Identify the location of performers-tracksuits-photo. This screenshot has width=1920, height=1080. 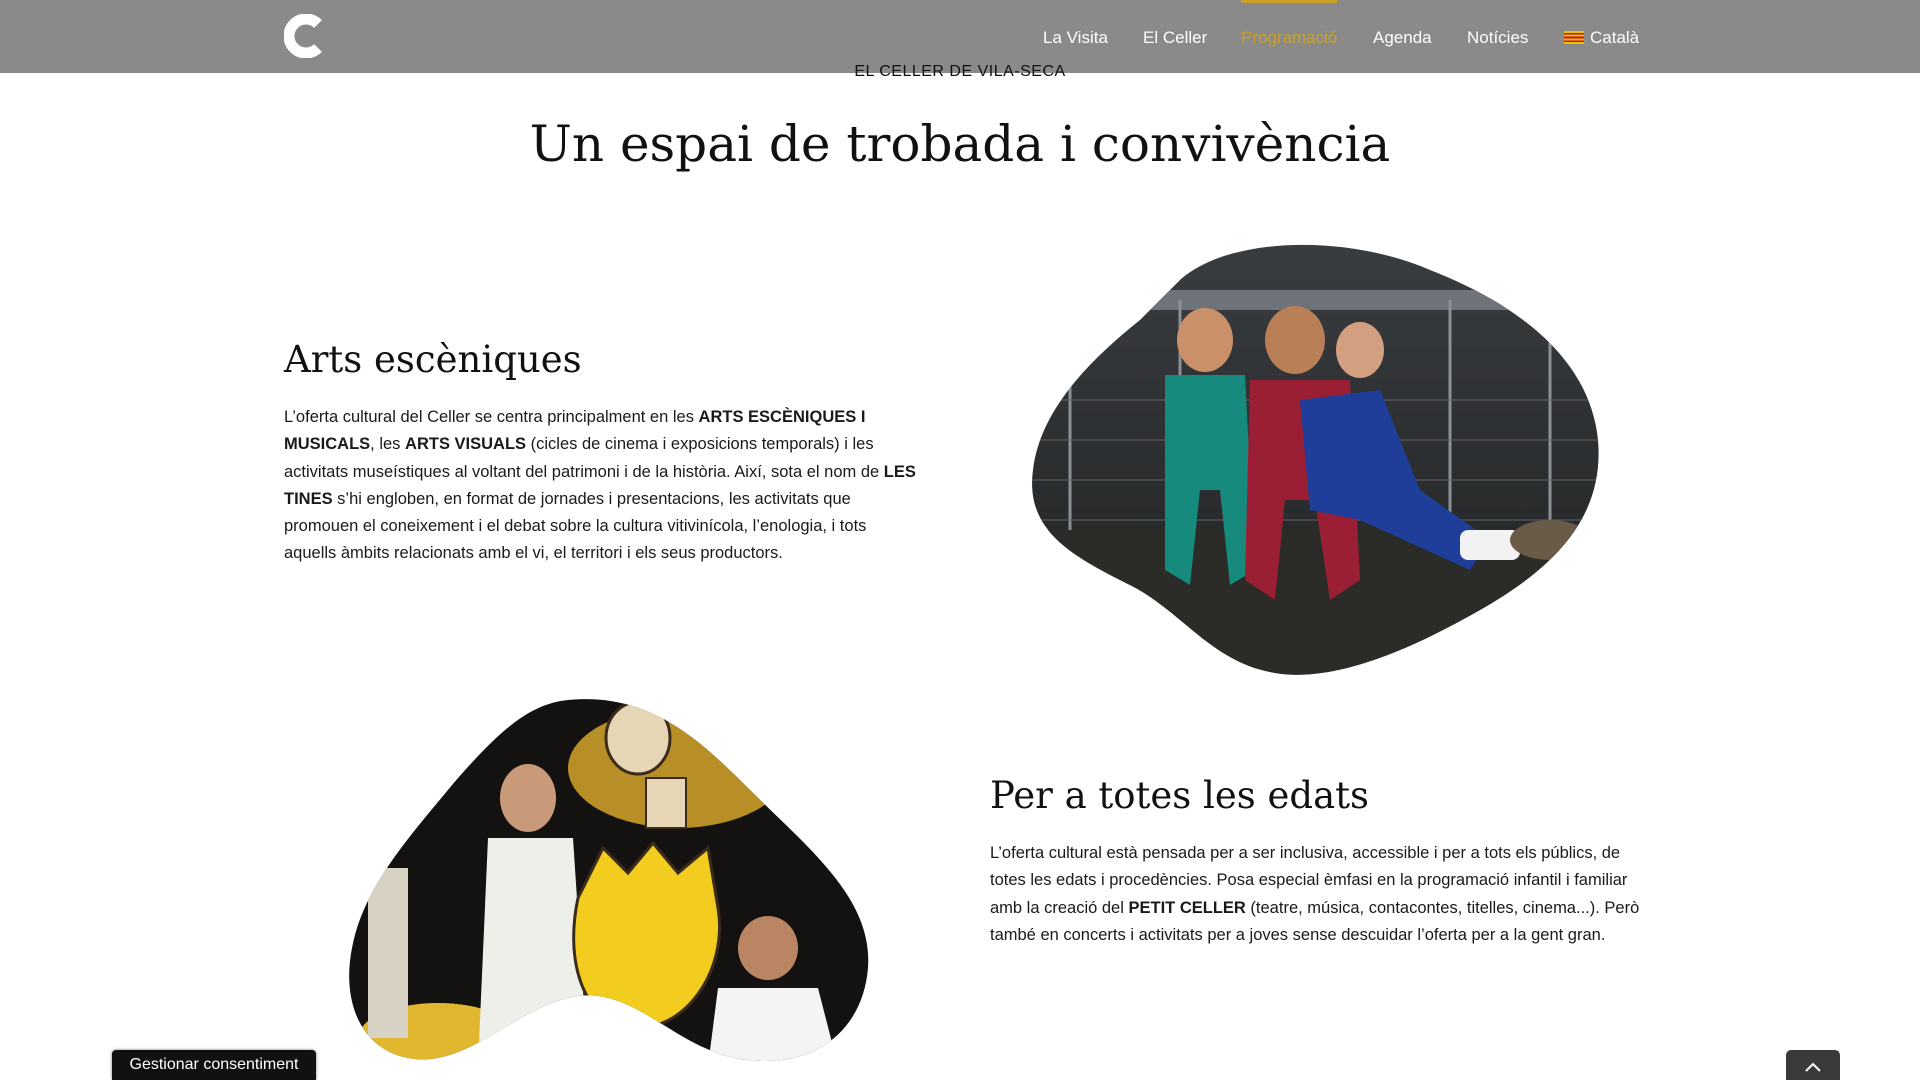
(1315, 459).